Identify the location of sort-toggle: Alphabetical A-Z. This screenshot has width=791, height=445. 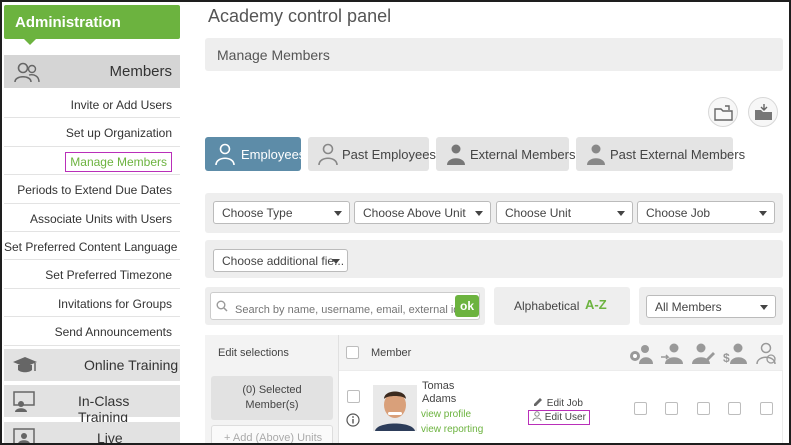
(562, 306).